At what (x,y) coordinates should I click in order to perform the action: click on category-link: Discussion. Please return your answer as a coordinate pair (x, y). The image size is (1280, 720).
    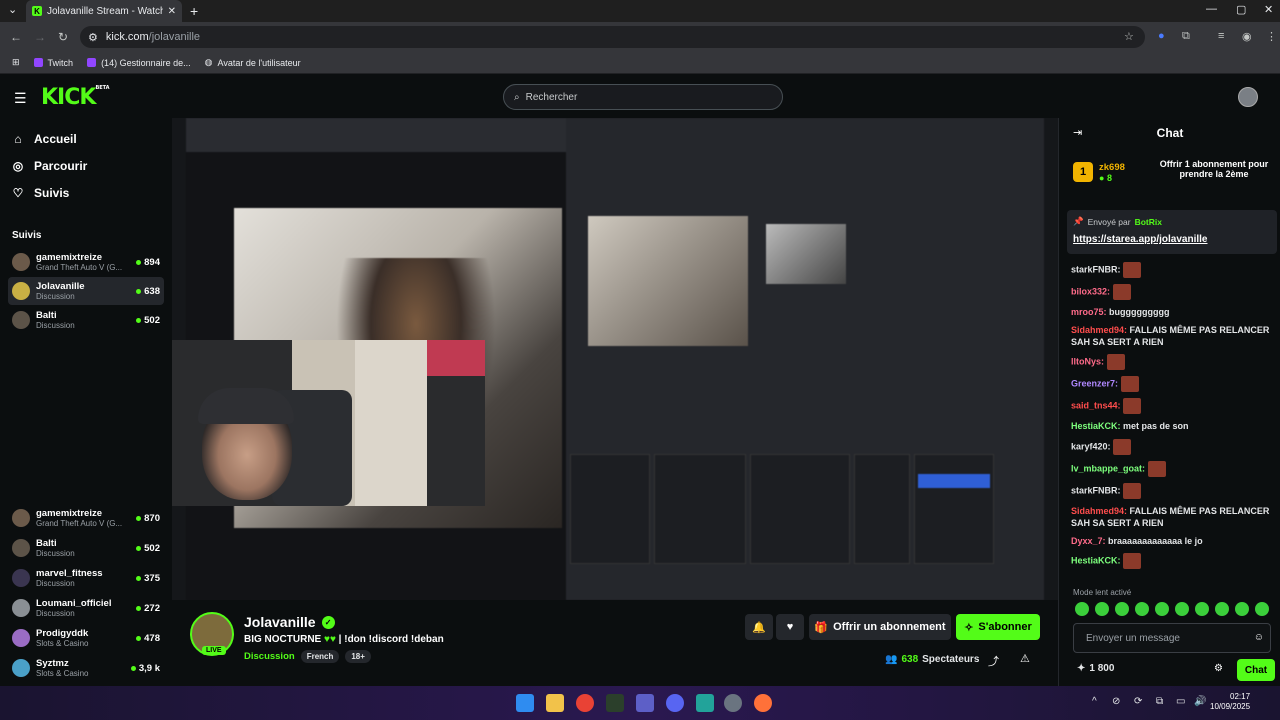
    Looking at the image, I should click on (269, 656).